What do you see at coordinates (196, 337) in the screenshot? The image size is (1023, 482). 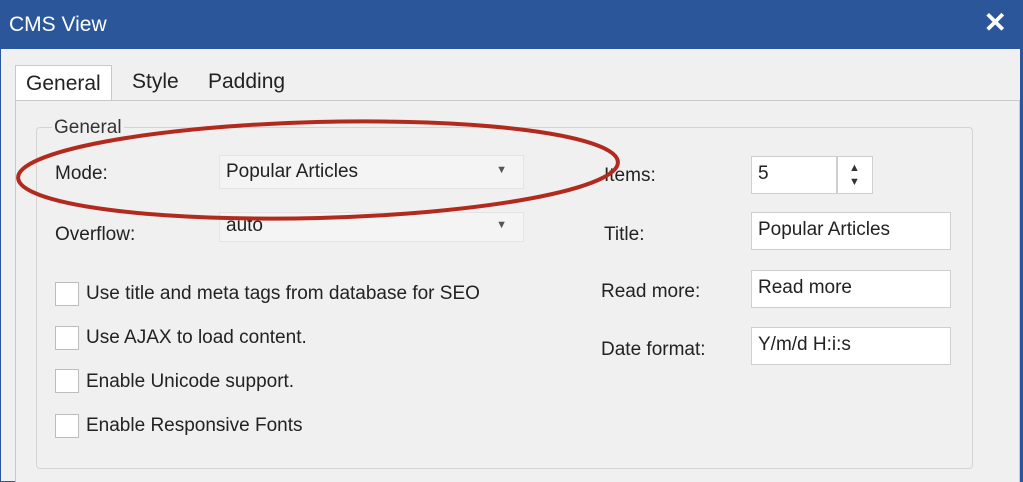 I see `ajax-checkbox-label: Use AJAX to load content.` at bounding box center [196, 337].